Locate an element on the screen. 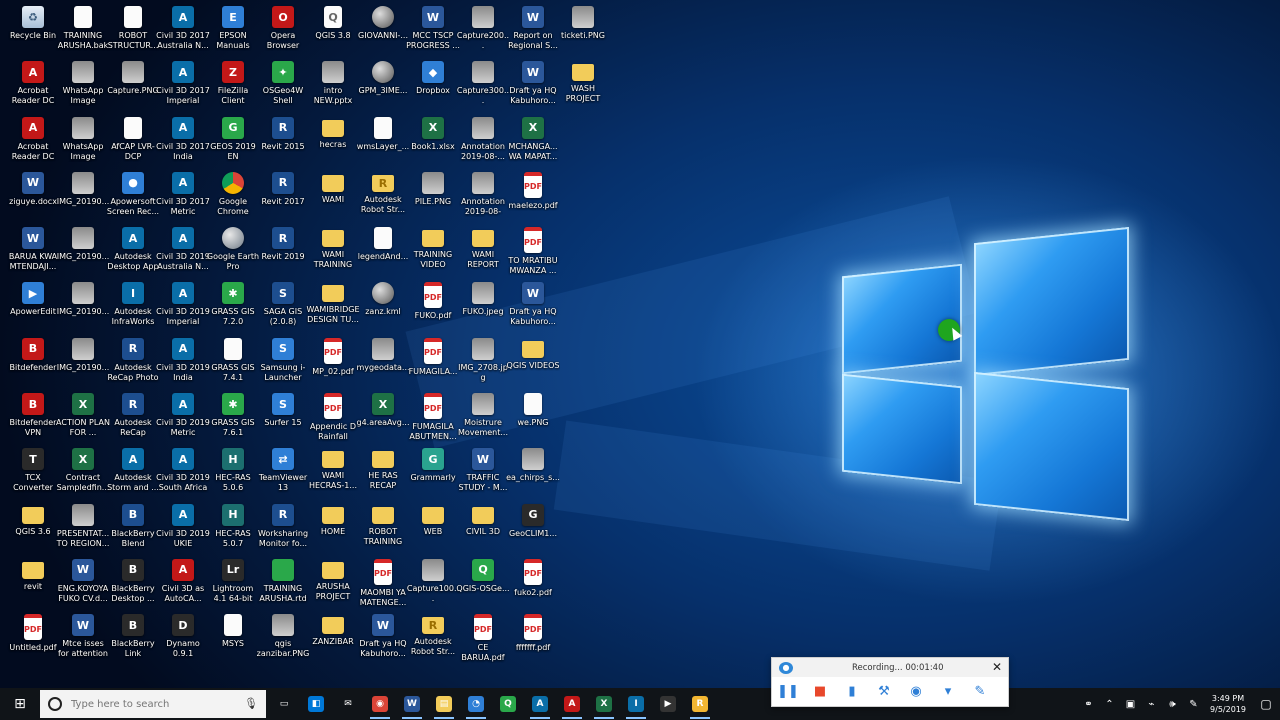  microphone-icon: 🎙 is located at coordinates (251, 703).